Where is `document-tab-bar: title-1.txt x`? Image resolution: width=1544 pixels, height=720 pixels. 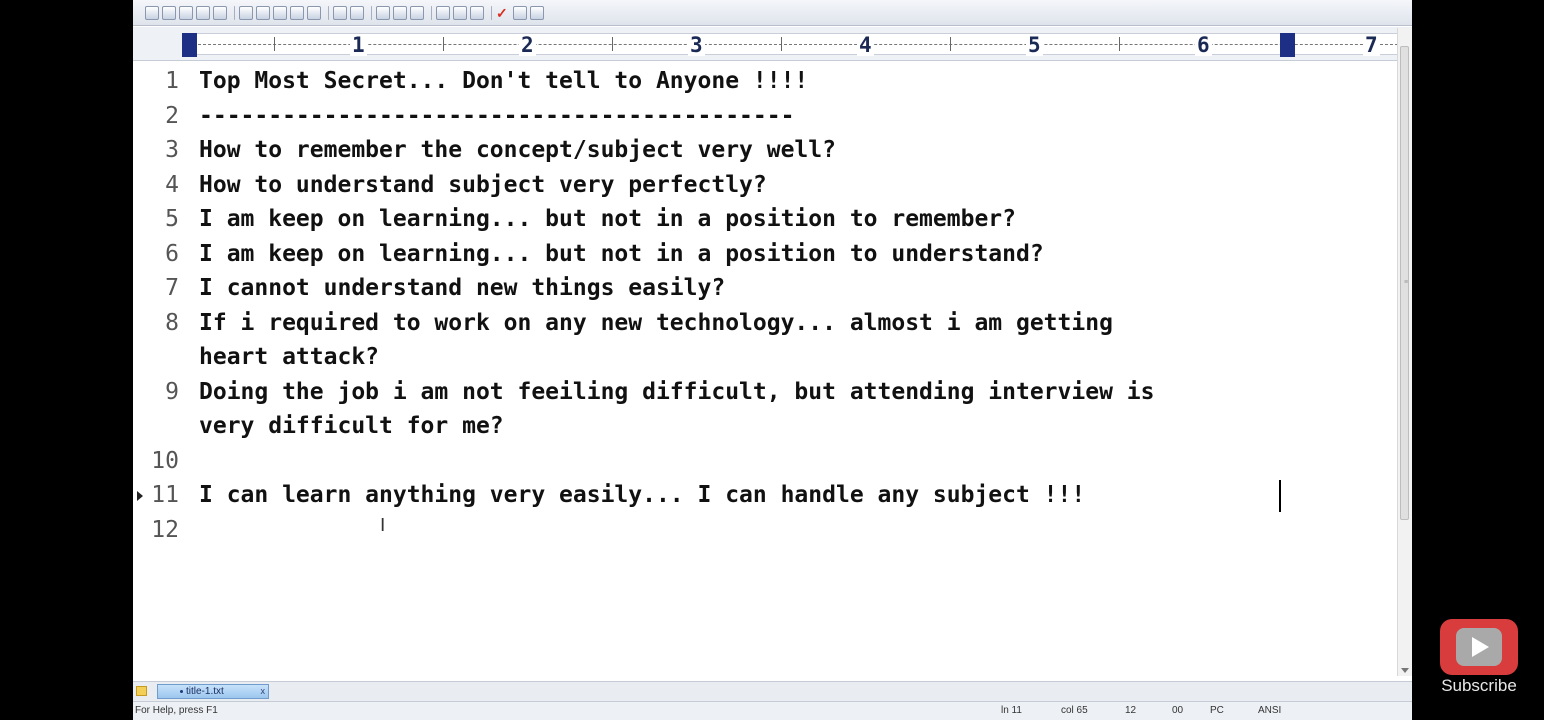
document-tab-bar: title-1.txt x is located at coordinates (772, 691).